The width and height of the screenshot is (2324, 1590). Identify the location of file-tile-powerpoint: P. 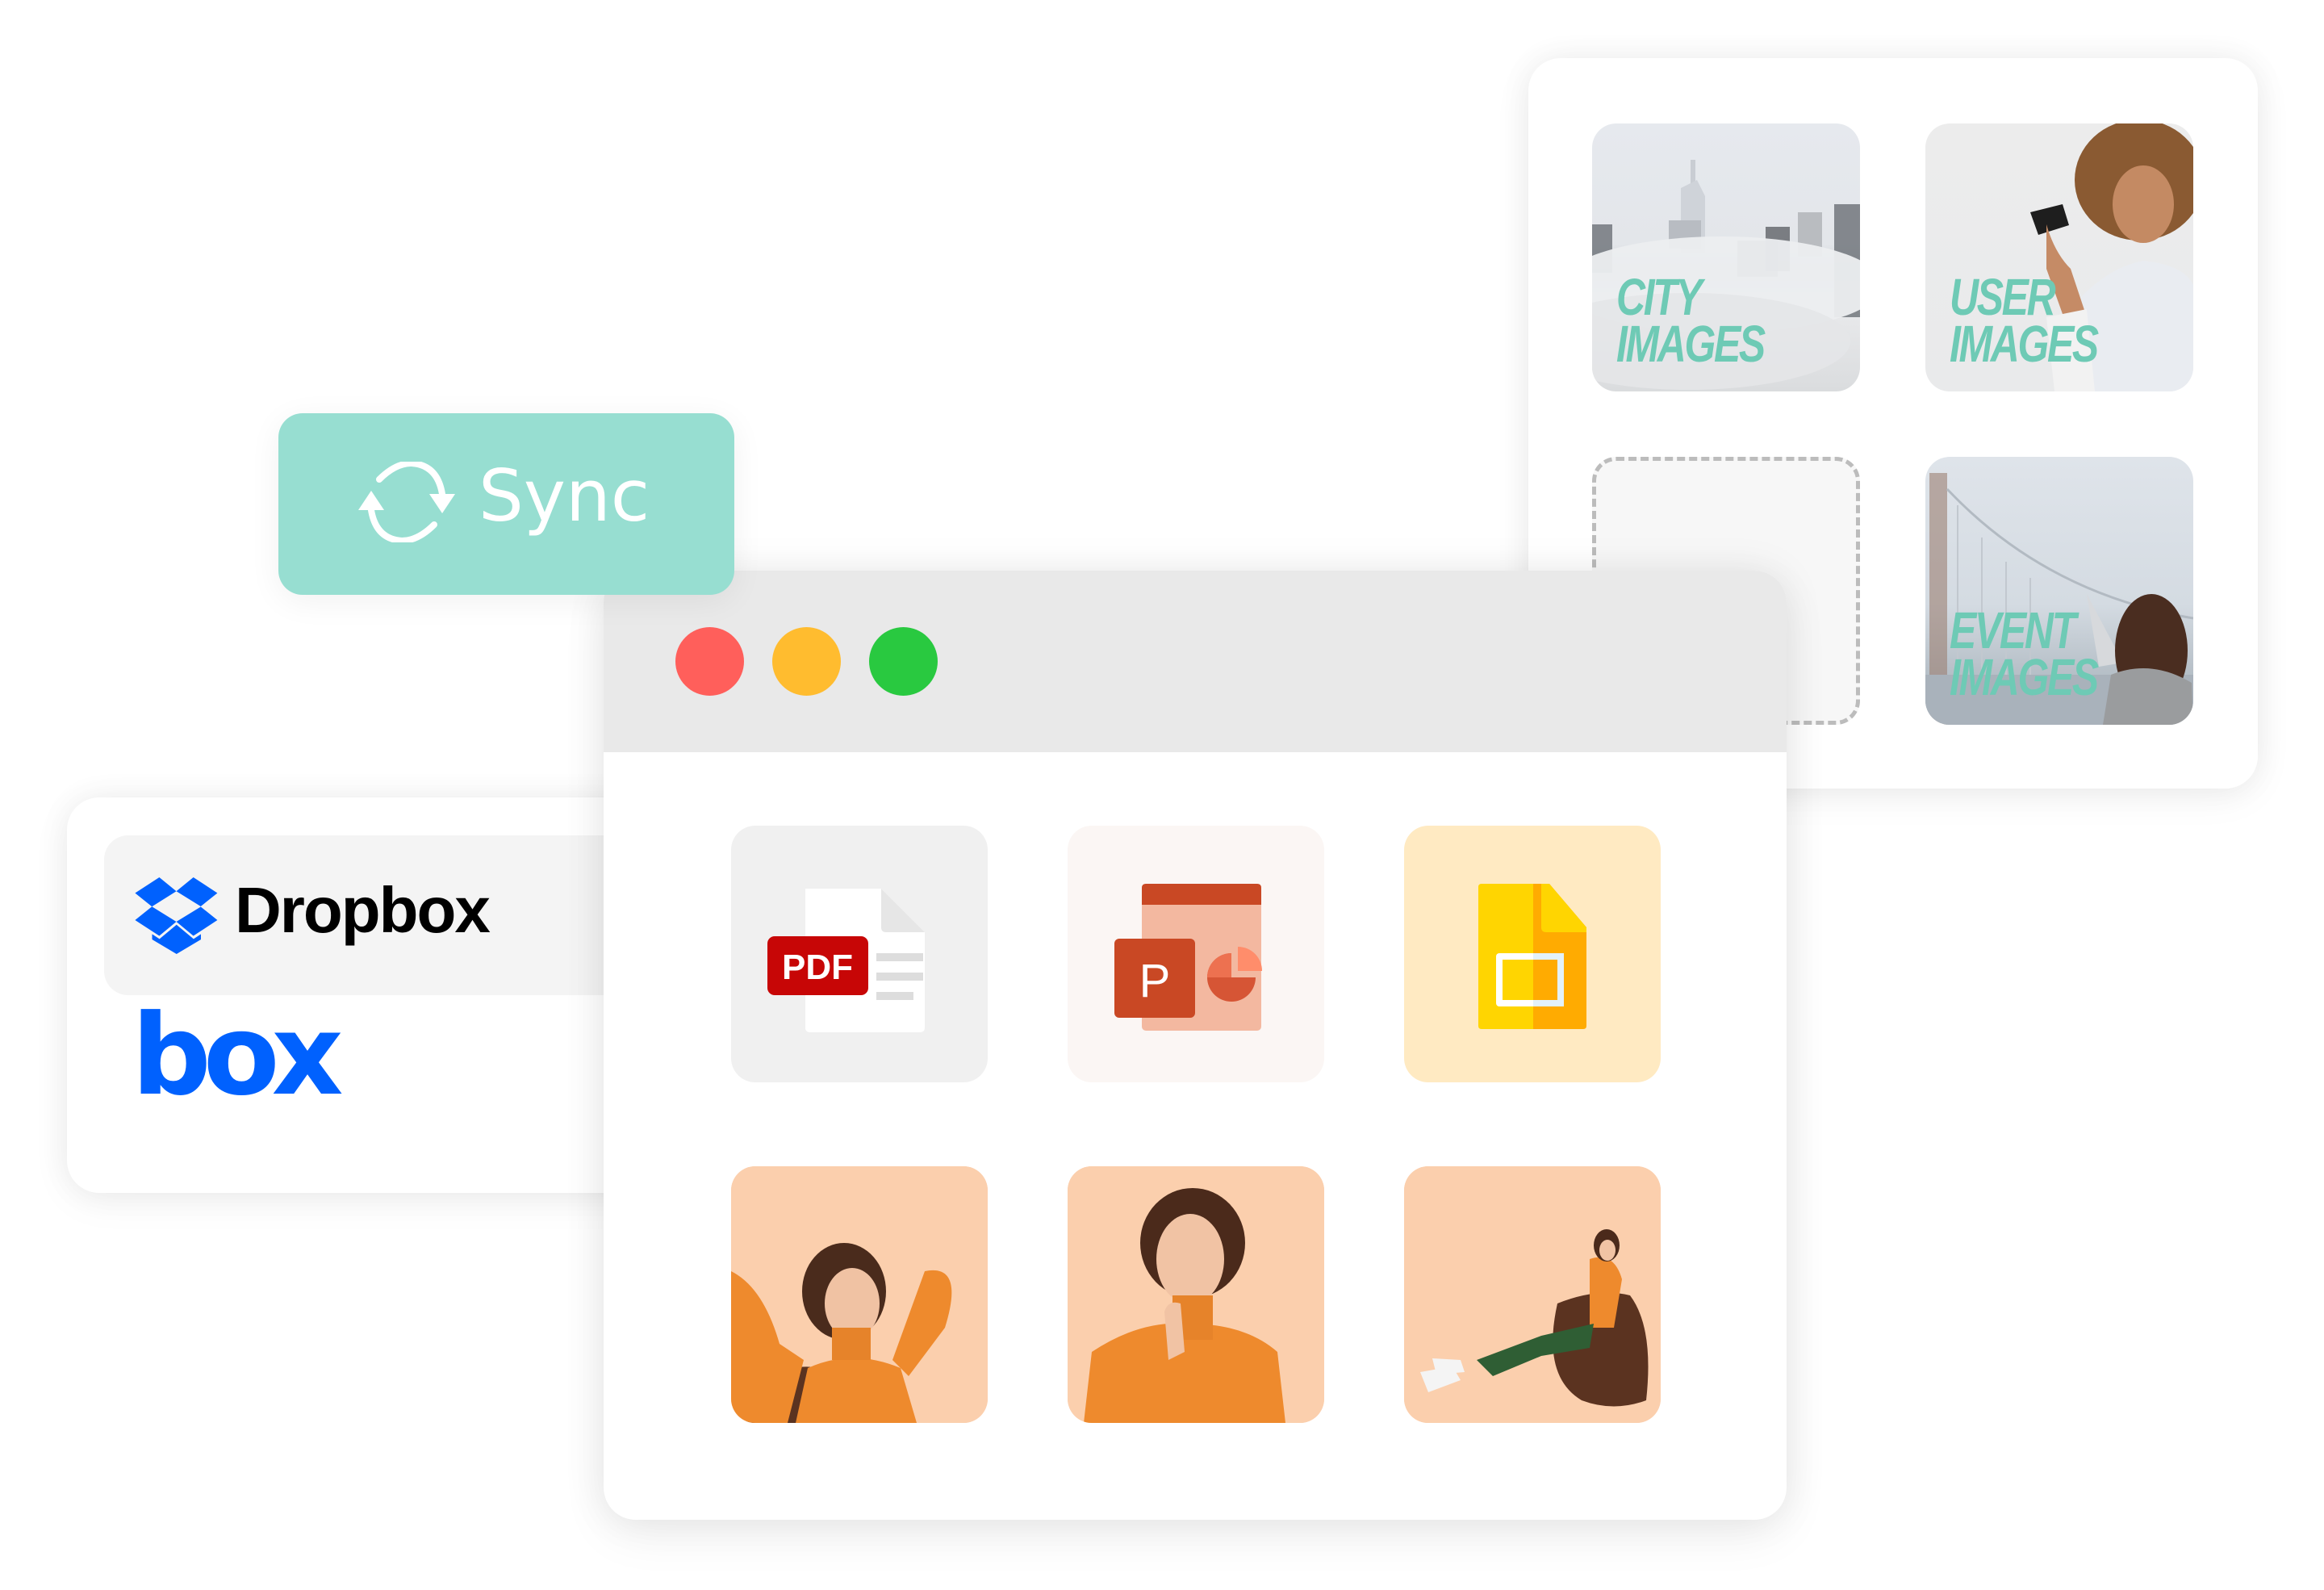
(1196, 954).